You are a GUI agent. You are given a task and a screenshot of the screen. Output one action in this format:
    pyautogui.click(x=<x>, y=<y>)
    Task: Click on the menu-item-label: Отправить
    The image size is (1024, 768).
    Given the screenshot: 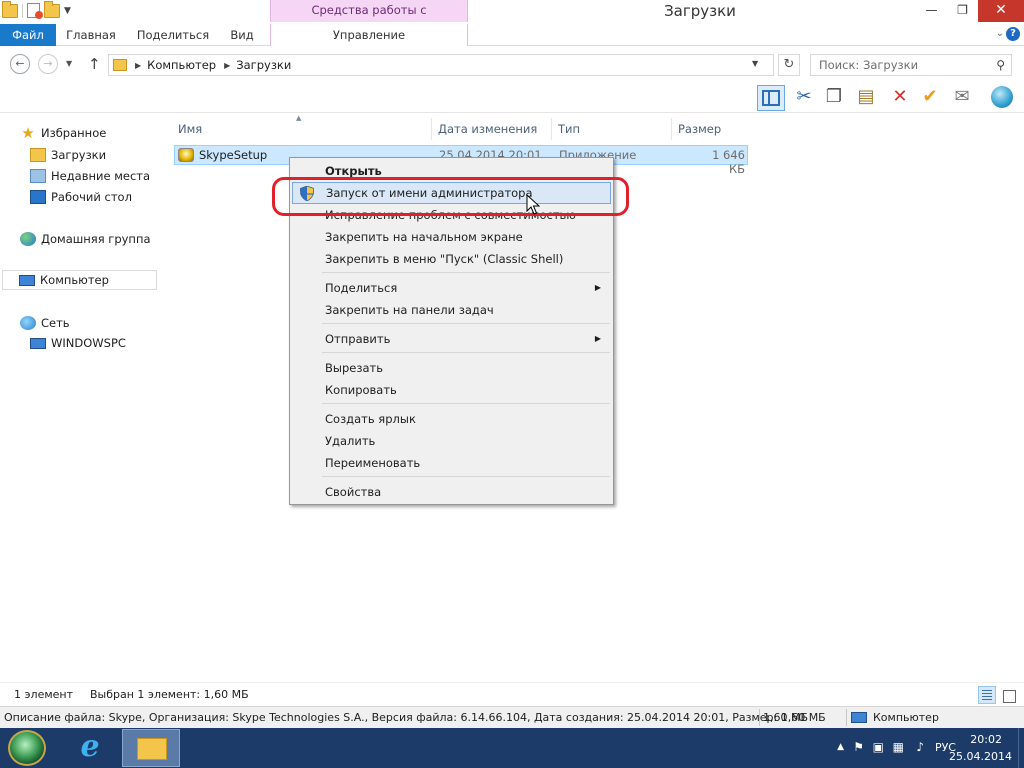 What is the action you would take?
    pyautogui.click(x=358, y=339)
    